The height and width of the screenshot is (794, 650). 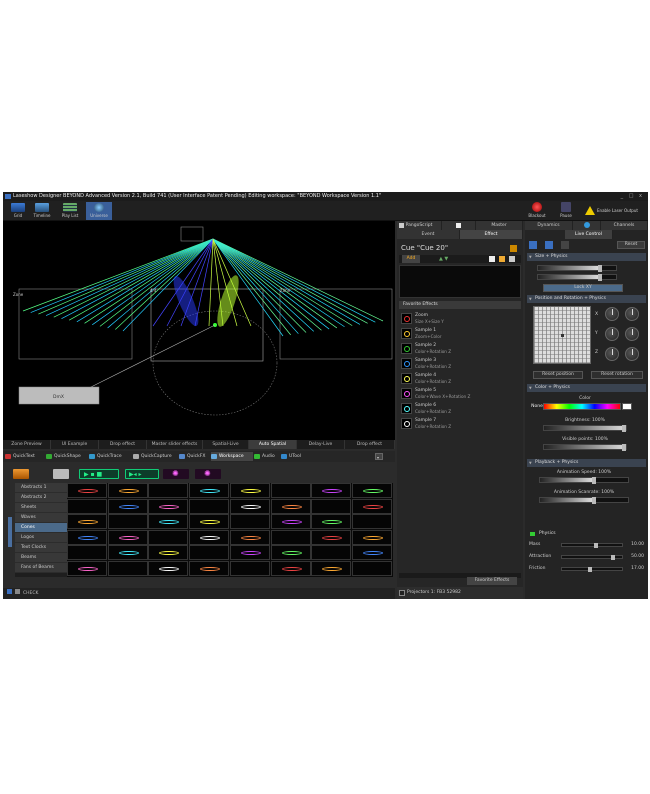 I want to click on lock-xy-button: Lock XY, so click(x=583, y=288).